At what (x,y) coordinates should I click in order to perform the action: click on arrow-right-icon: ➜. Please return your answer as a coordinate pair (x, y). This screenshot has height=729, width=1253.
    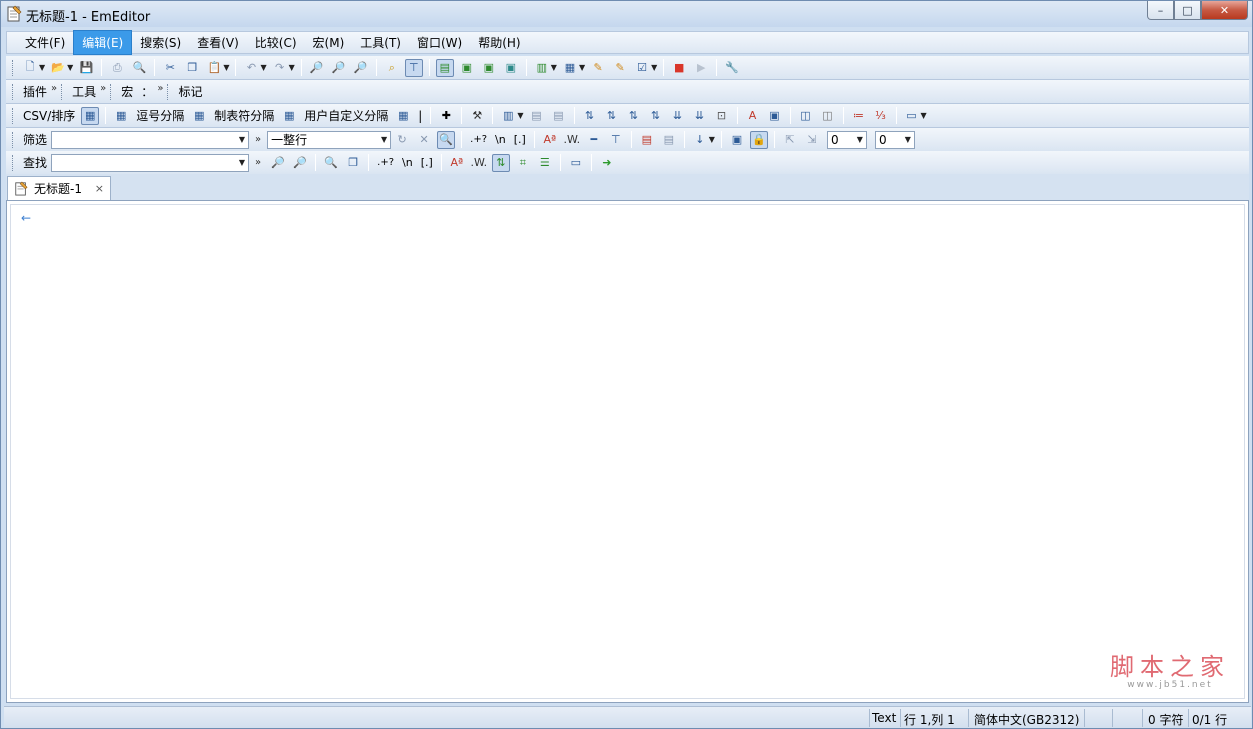
    Looking at the image, I should click on (607, 163).